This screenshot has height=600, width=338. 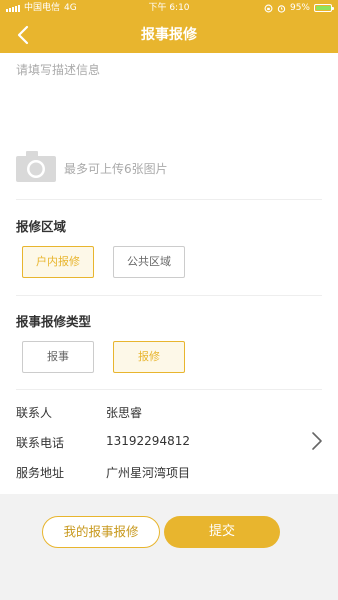 I want to click on nav-bar: 报事报修, so click(x=169, y=35).